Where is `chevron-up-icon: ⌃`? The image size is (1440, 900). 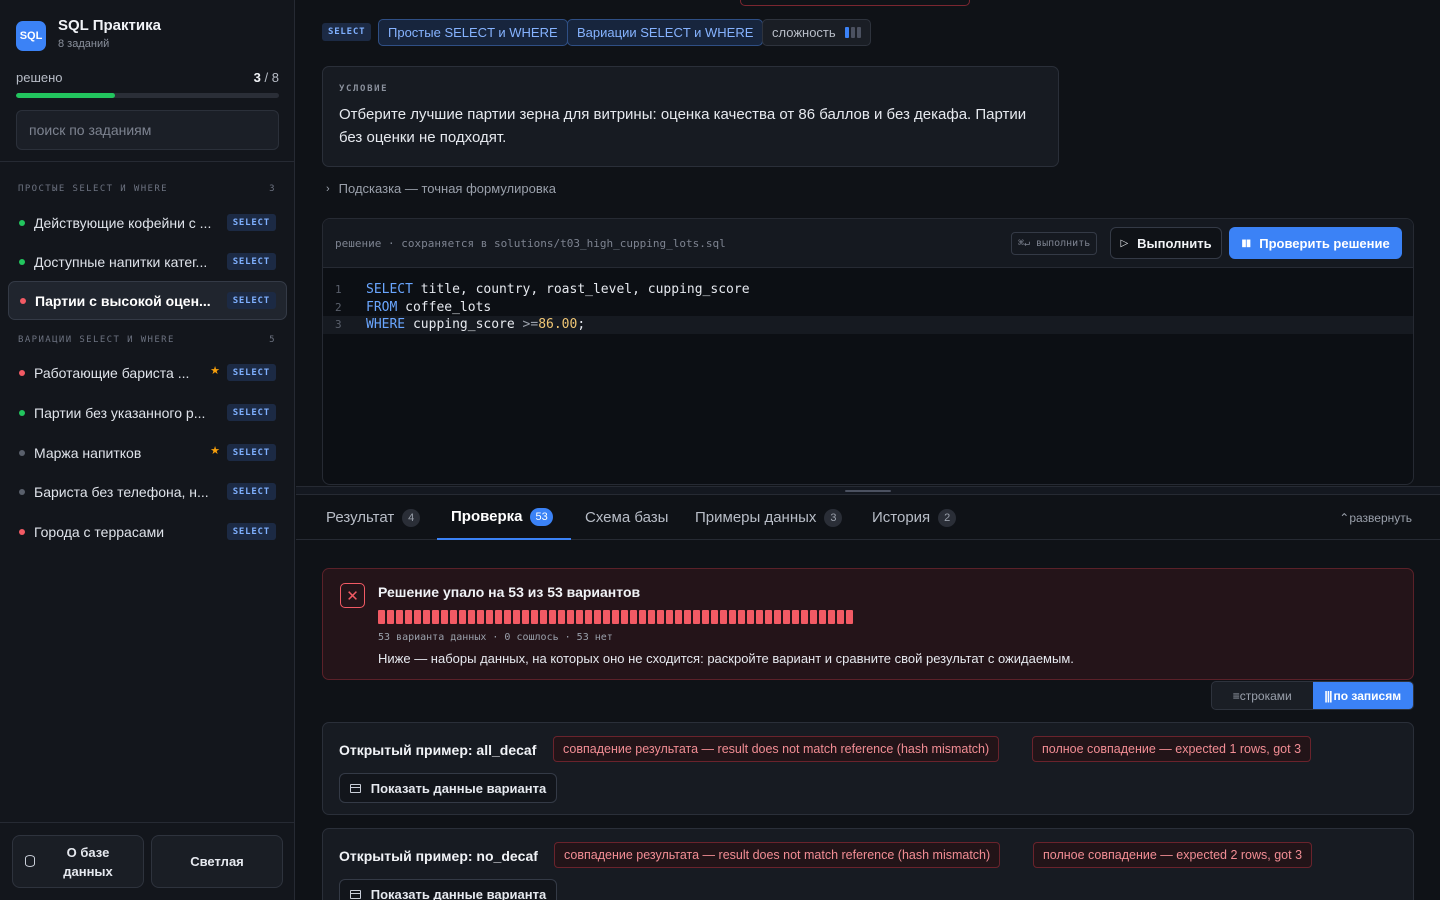
chevron-up-icon: ⌃ is located at coordinates (1344, 518).